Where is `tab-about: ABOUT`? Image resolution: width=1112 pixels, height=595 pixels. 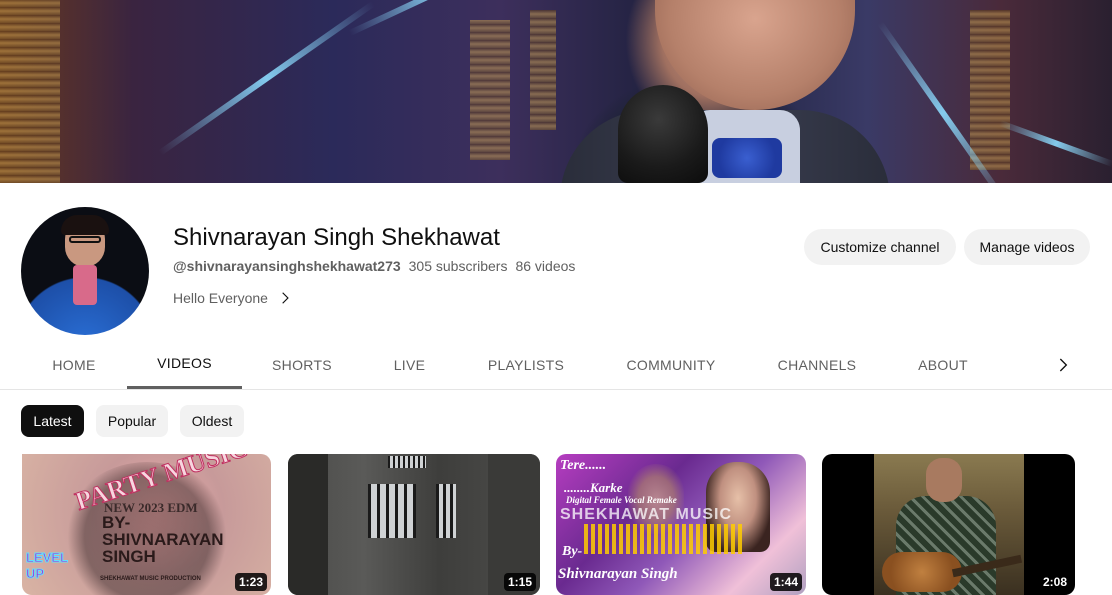
tab-about: ABOUT is located at coordinates (943, 364).